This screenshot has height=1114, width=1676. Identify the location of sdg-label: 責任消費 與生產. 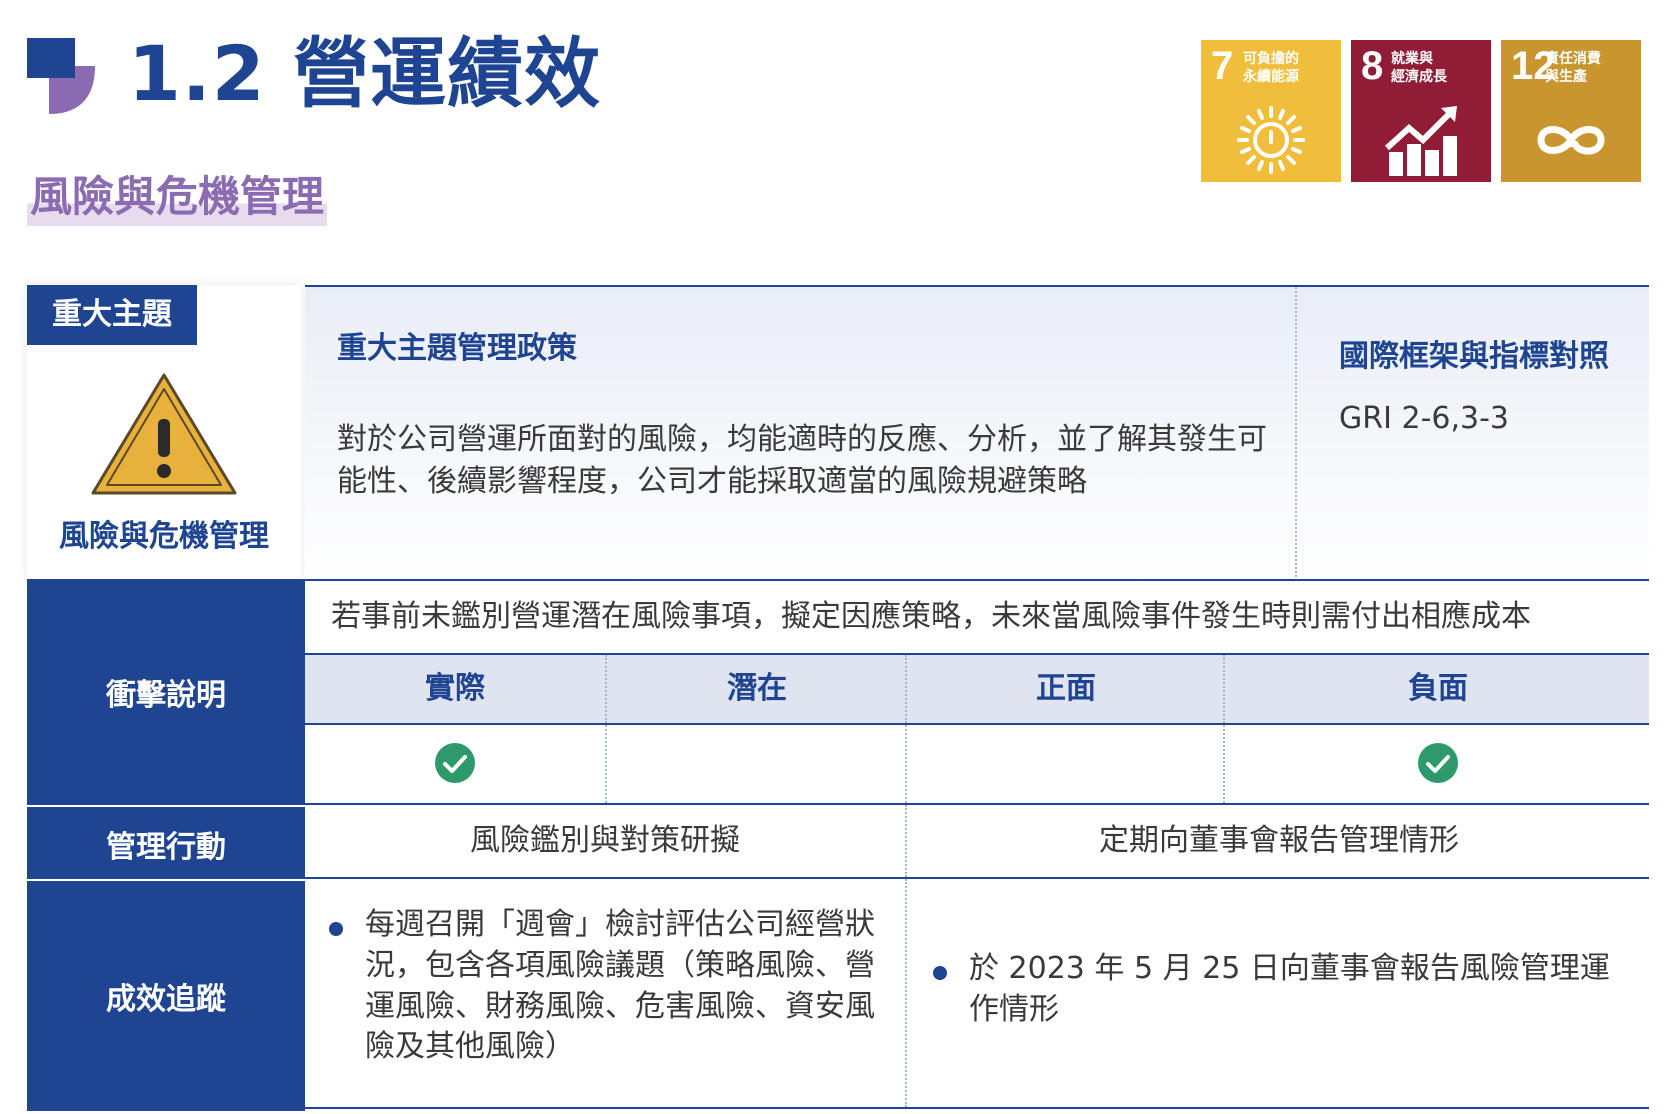
(1573, 68).